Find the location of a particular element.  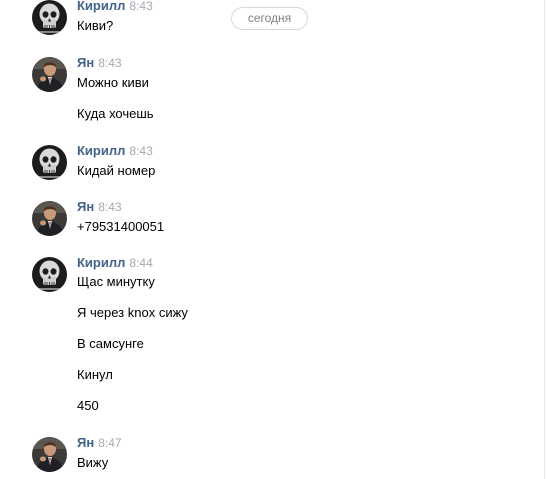

date-divider: сегодня is located at coordinates (269, 18).